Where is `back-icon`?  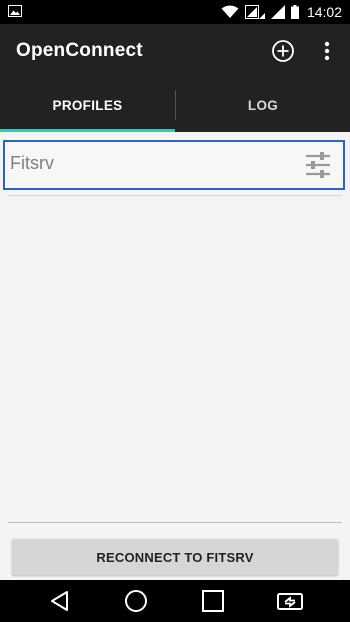
back-icon is located at coordinates (60, 601).